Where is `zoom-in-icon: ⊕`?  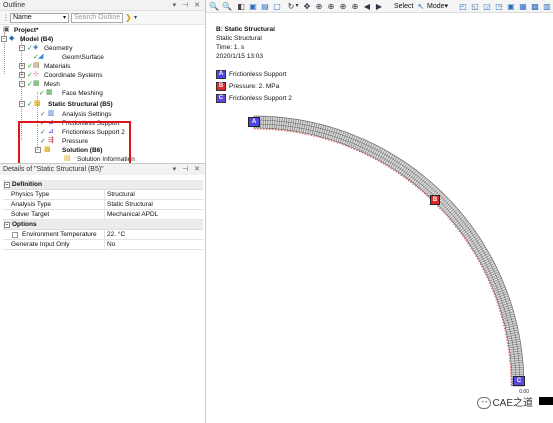 zoom-in-icon: ⊕ is located at coordinates (319, 6).